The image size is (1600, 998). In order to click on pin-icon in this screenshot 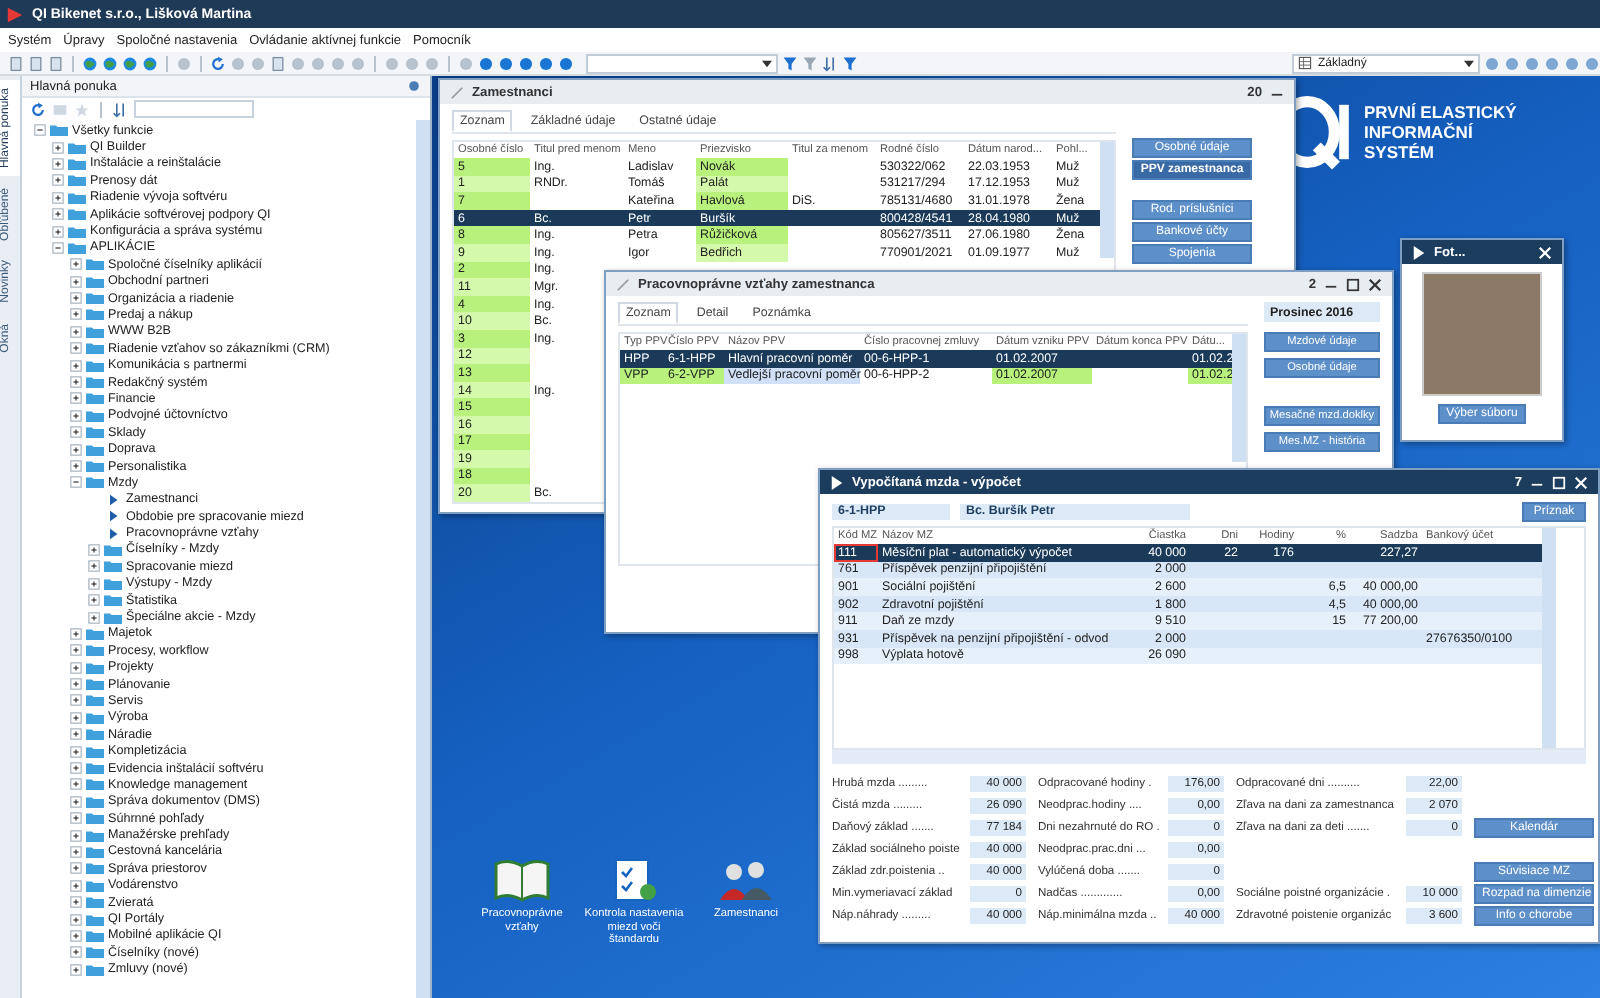, I will do `click(414, 86)`.